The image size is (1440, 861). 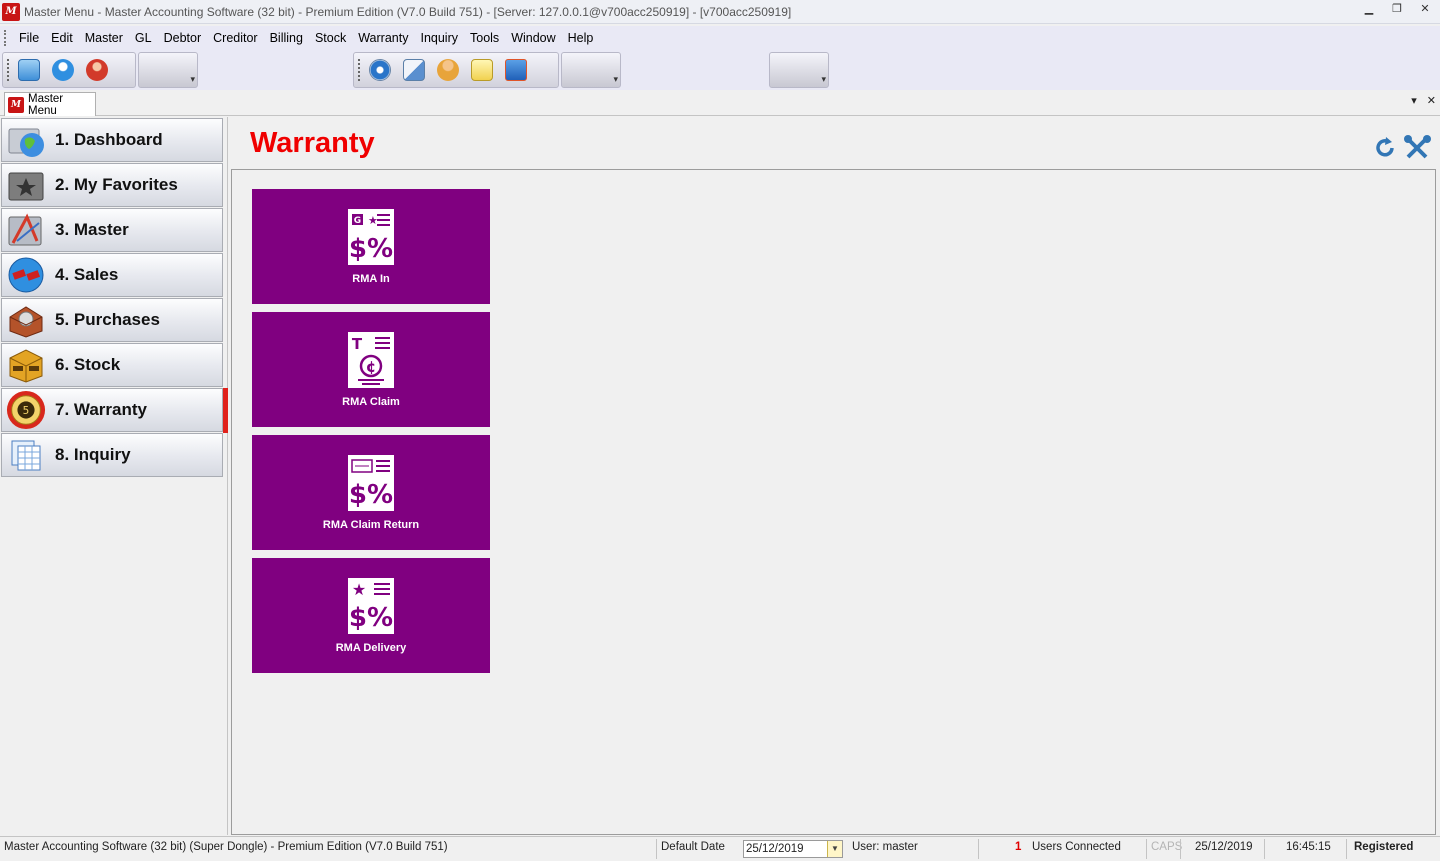 I want to click on status-date: 25/12/2019, so click(x=1224, y=847).